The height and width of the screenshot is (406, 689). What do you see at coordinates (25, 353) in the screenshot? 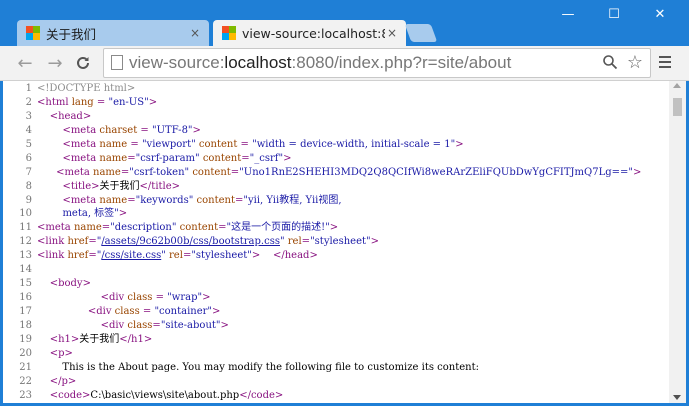
I see `line-number: 20` at bounding box center [25, 353].